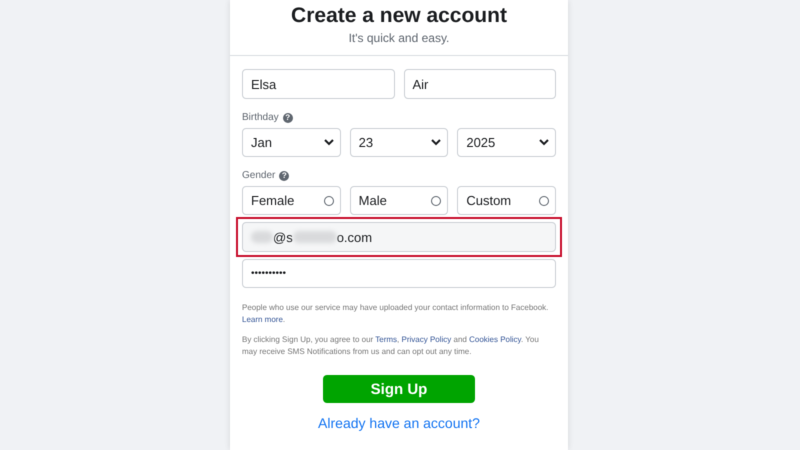 This screenshot has height=450, width=800. What do you see at coordinates (291, 200) in the screenshot?
I see `gender-option: Female` at bounding box center [291, 200].